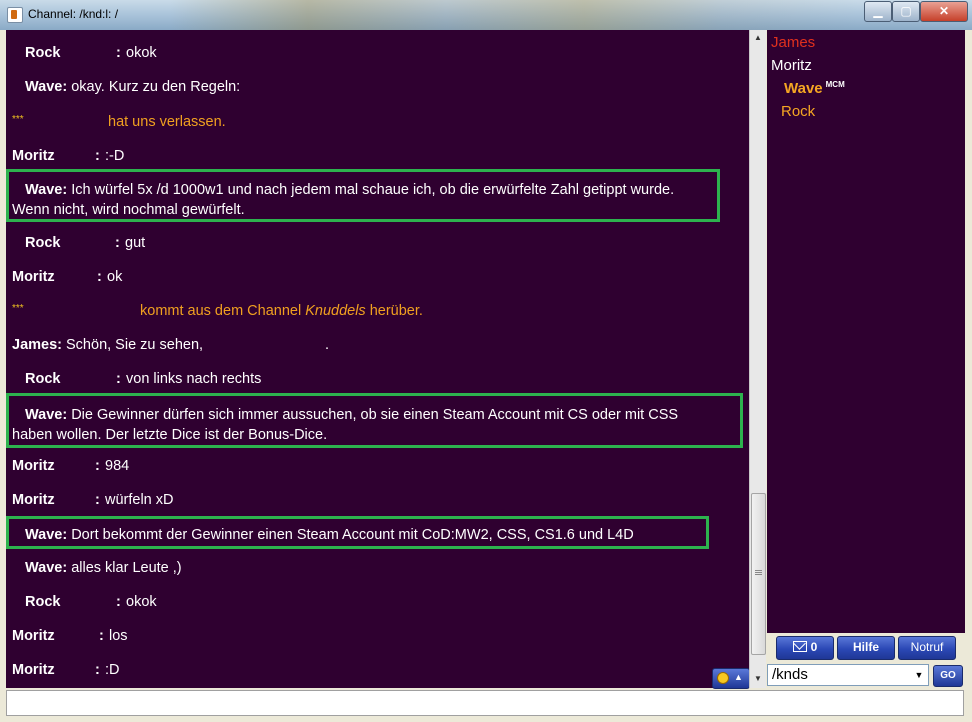  Describe the element at coordinates (66, 670) in the screenshot. I see `chat-message: Moritz::D` at that location.